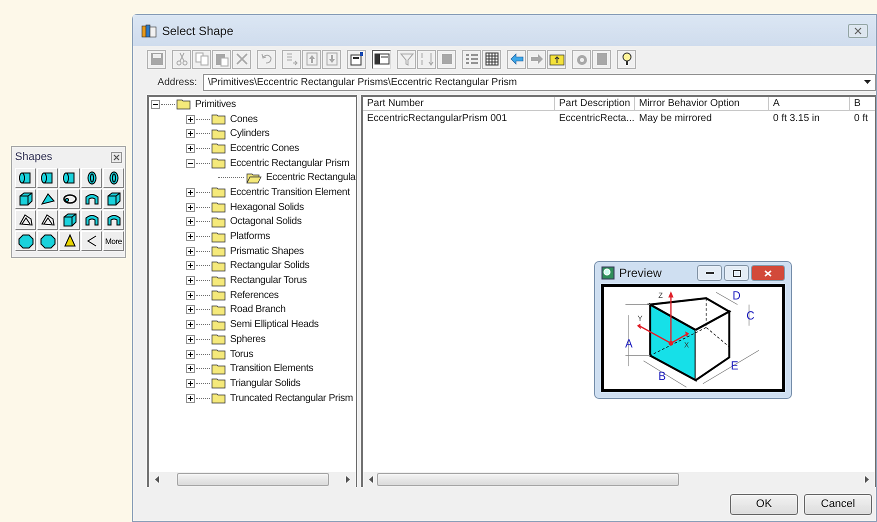 The image size is (877, 522). Describe the element at coordinates (311, 178) in the screenshot. I see `tree-item: Eccentric Rectangula` at that location.